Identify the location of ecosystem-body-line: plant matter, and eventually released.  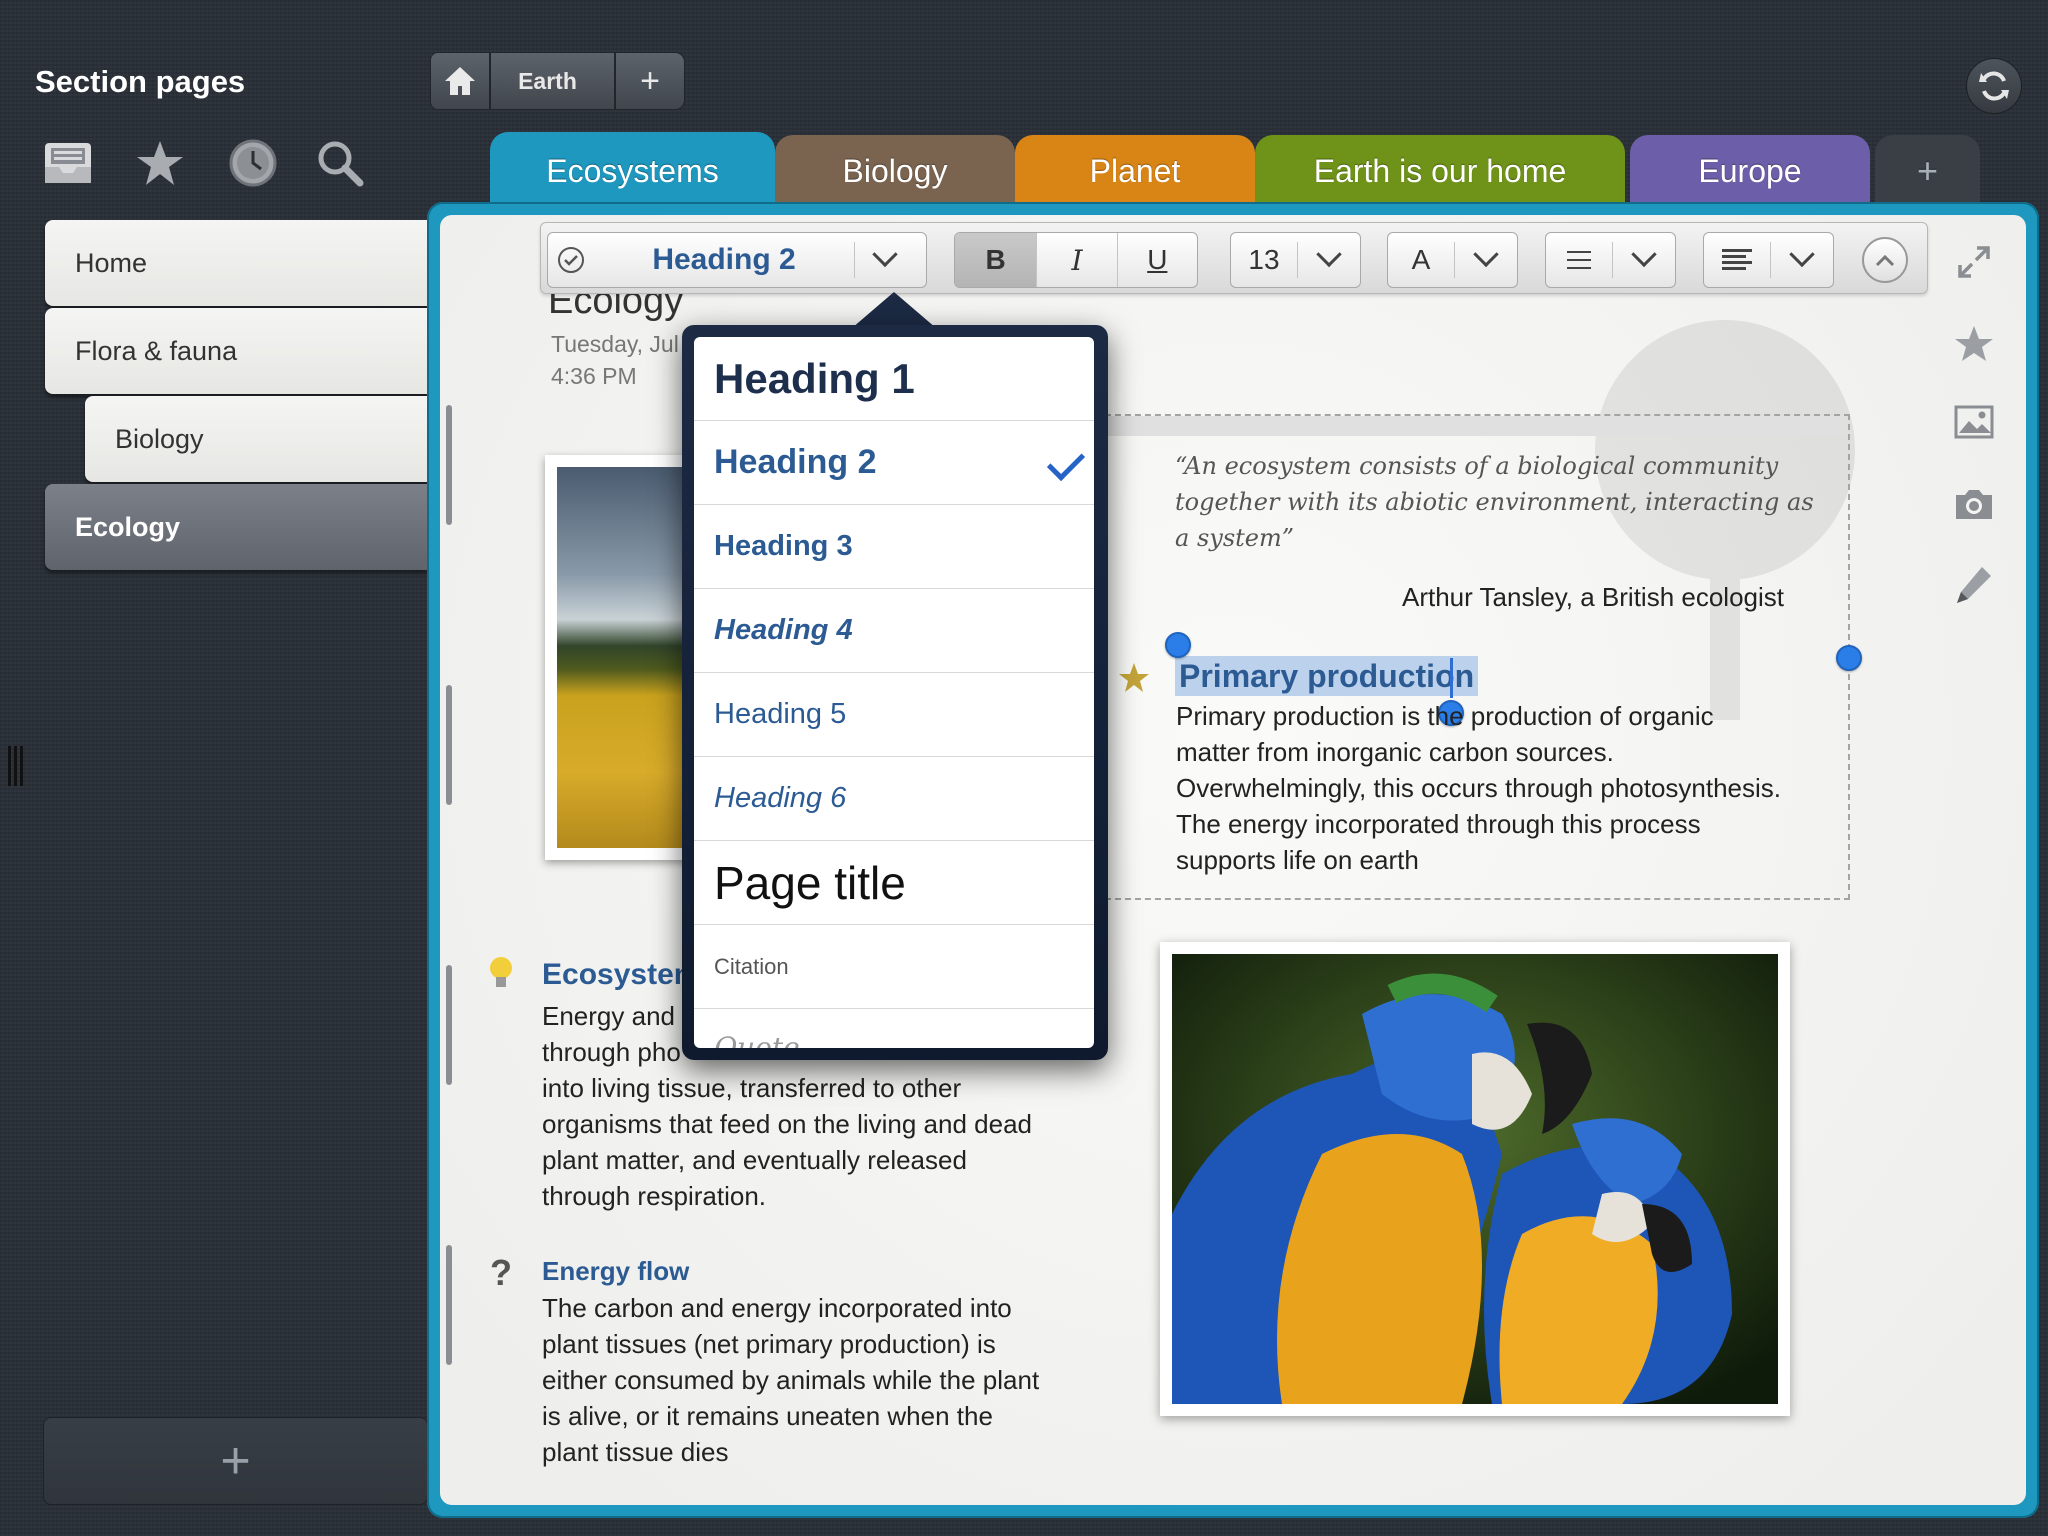
(754, 1160).